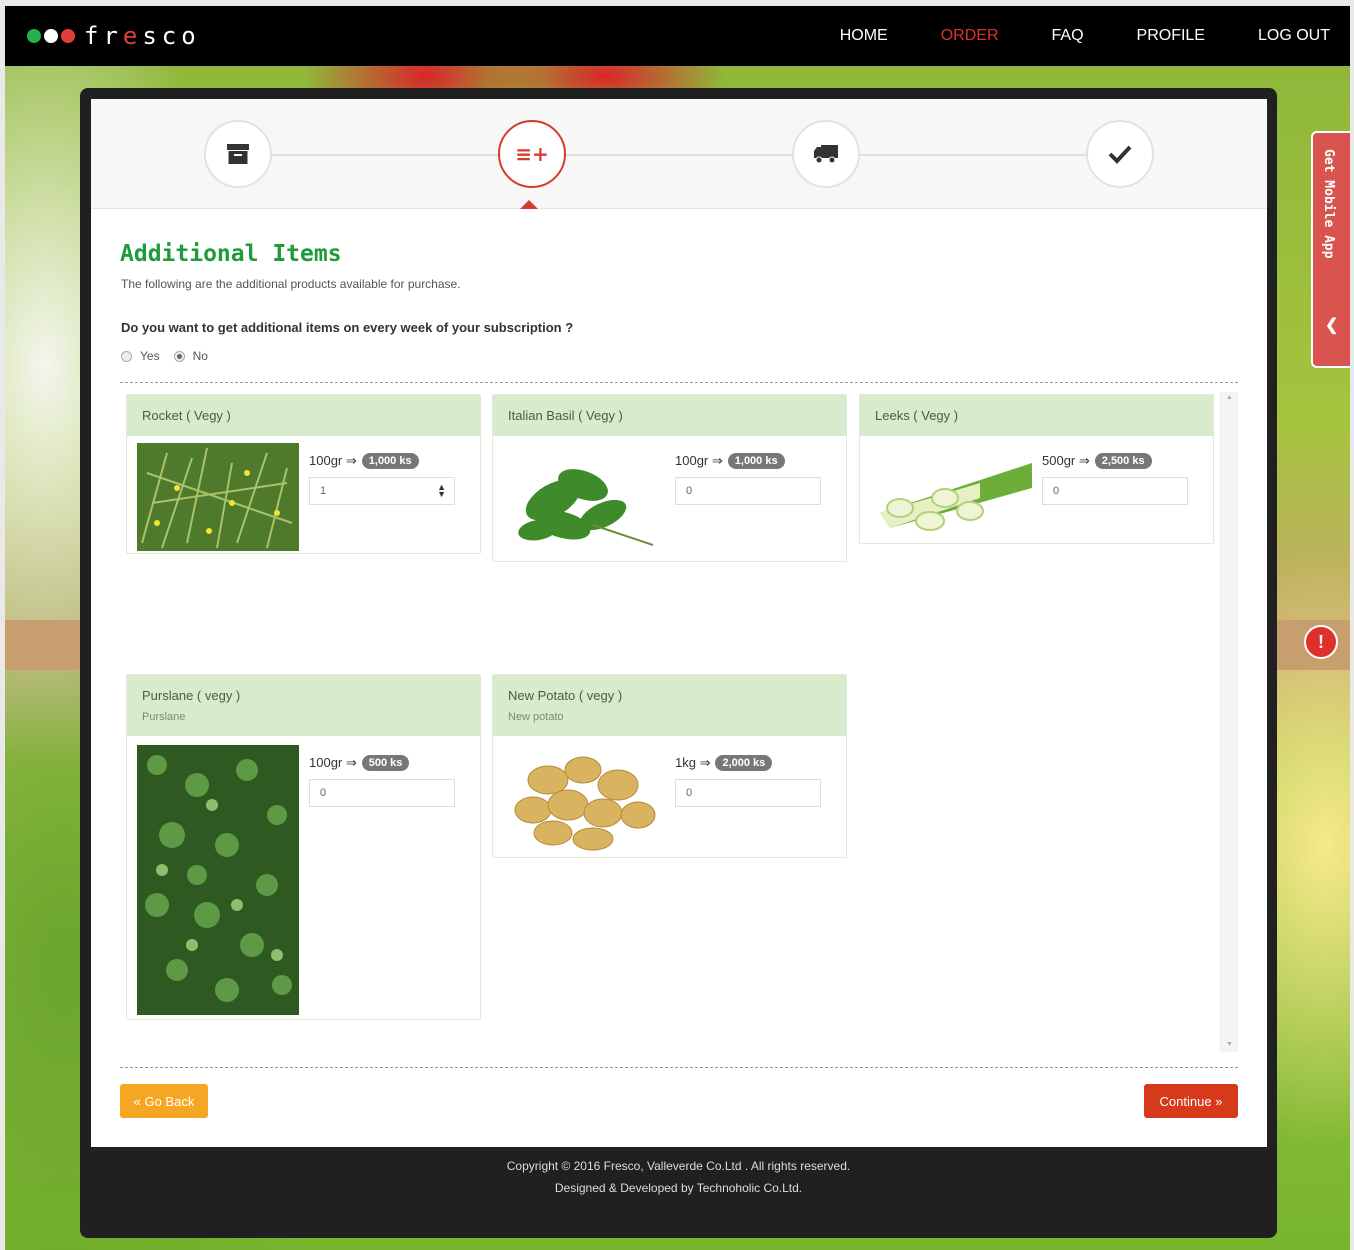 The height and width of the screenshot is (1250, 1354). What do you see at coordinates (529, 204) in the screenshot?
I see `active-step-indicator` at bounding box center [529, 204].